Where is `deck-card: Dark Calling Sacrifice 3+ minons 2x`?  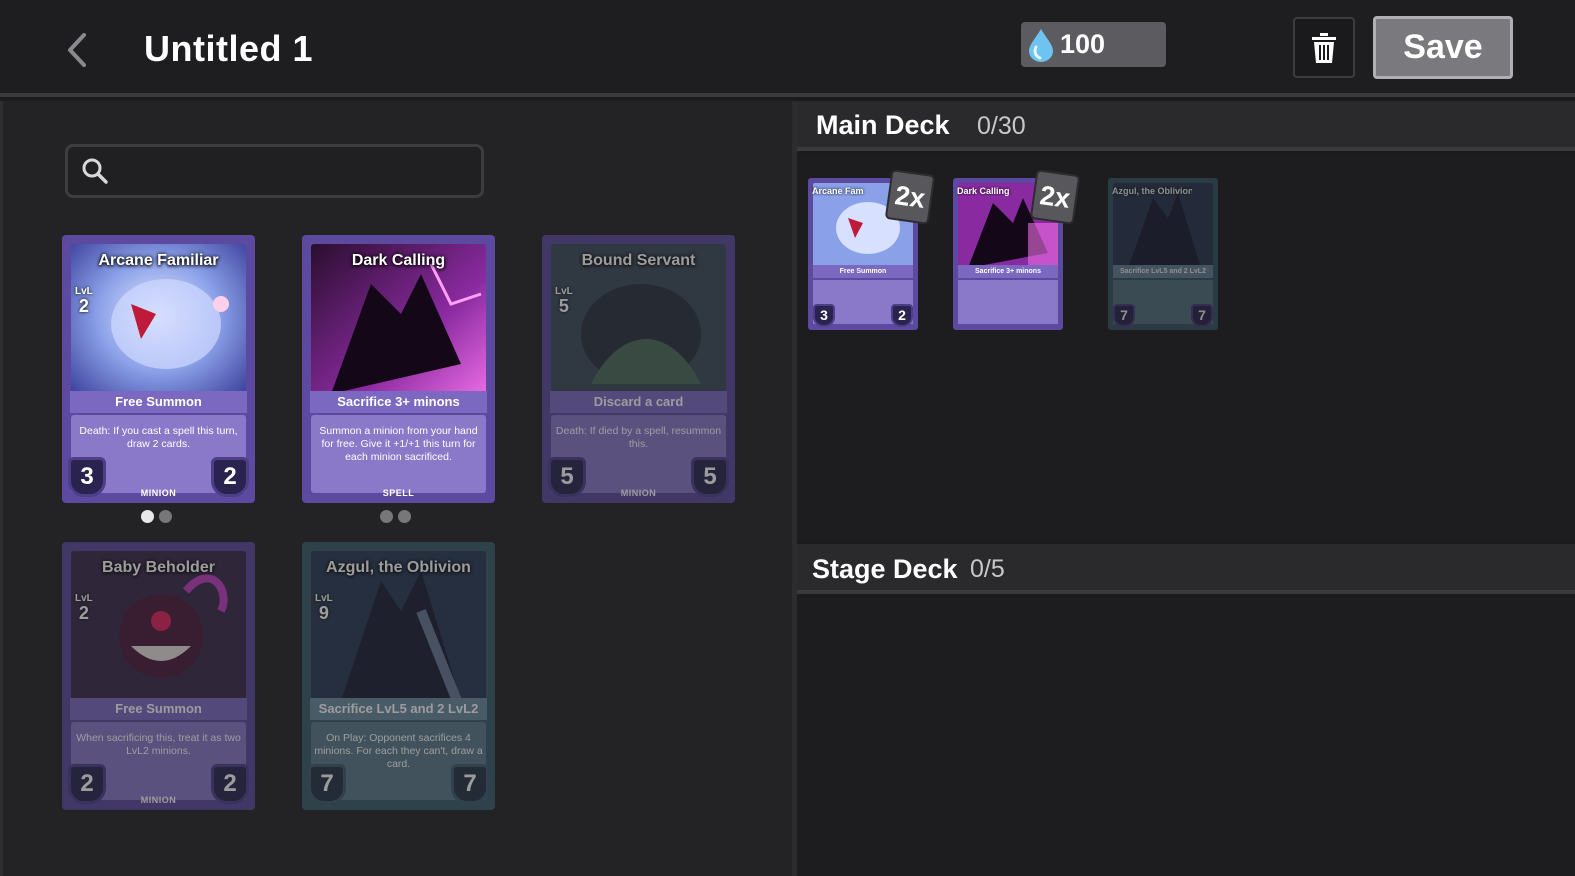 deck-card: Dark Calling Sacrifice 3+ minons 2x is located at coordinates (1017, 249).